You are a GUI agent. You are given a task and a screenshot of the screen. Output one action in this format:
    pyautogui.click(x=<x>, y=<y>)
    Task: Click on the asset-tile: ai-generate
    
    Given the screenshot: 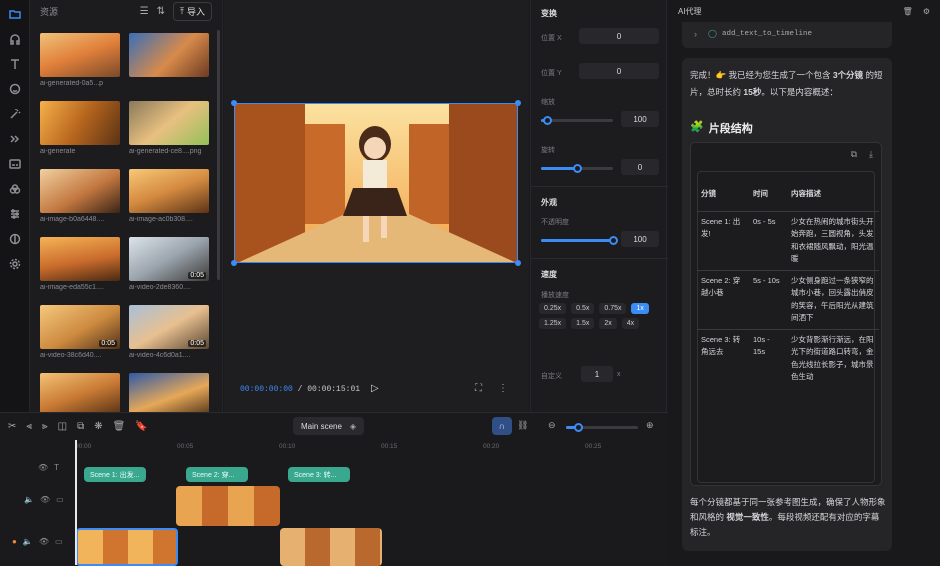 What is the action you would take?
    pyautogui.click(x=80, y=135)
    